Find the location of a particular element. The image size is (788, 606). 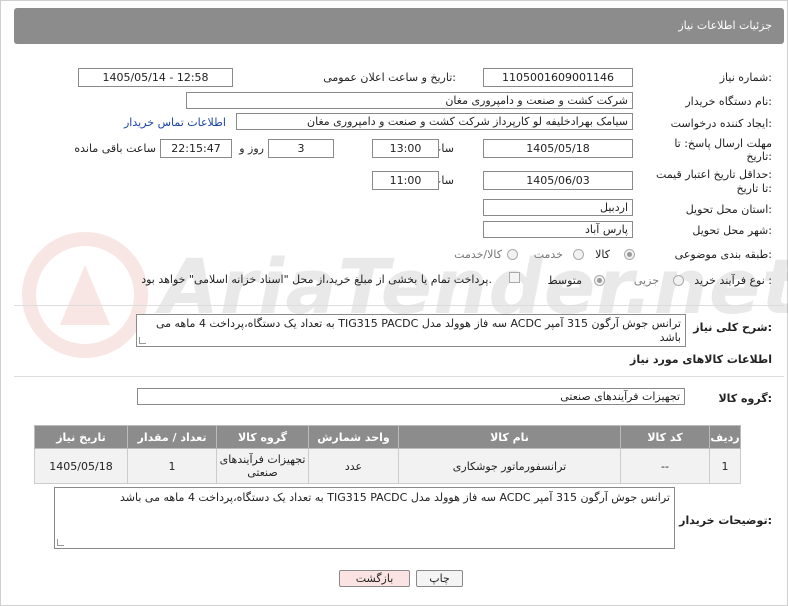

reply-days-field: 3 is located at coordinates (301, 148).